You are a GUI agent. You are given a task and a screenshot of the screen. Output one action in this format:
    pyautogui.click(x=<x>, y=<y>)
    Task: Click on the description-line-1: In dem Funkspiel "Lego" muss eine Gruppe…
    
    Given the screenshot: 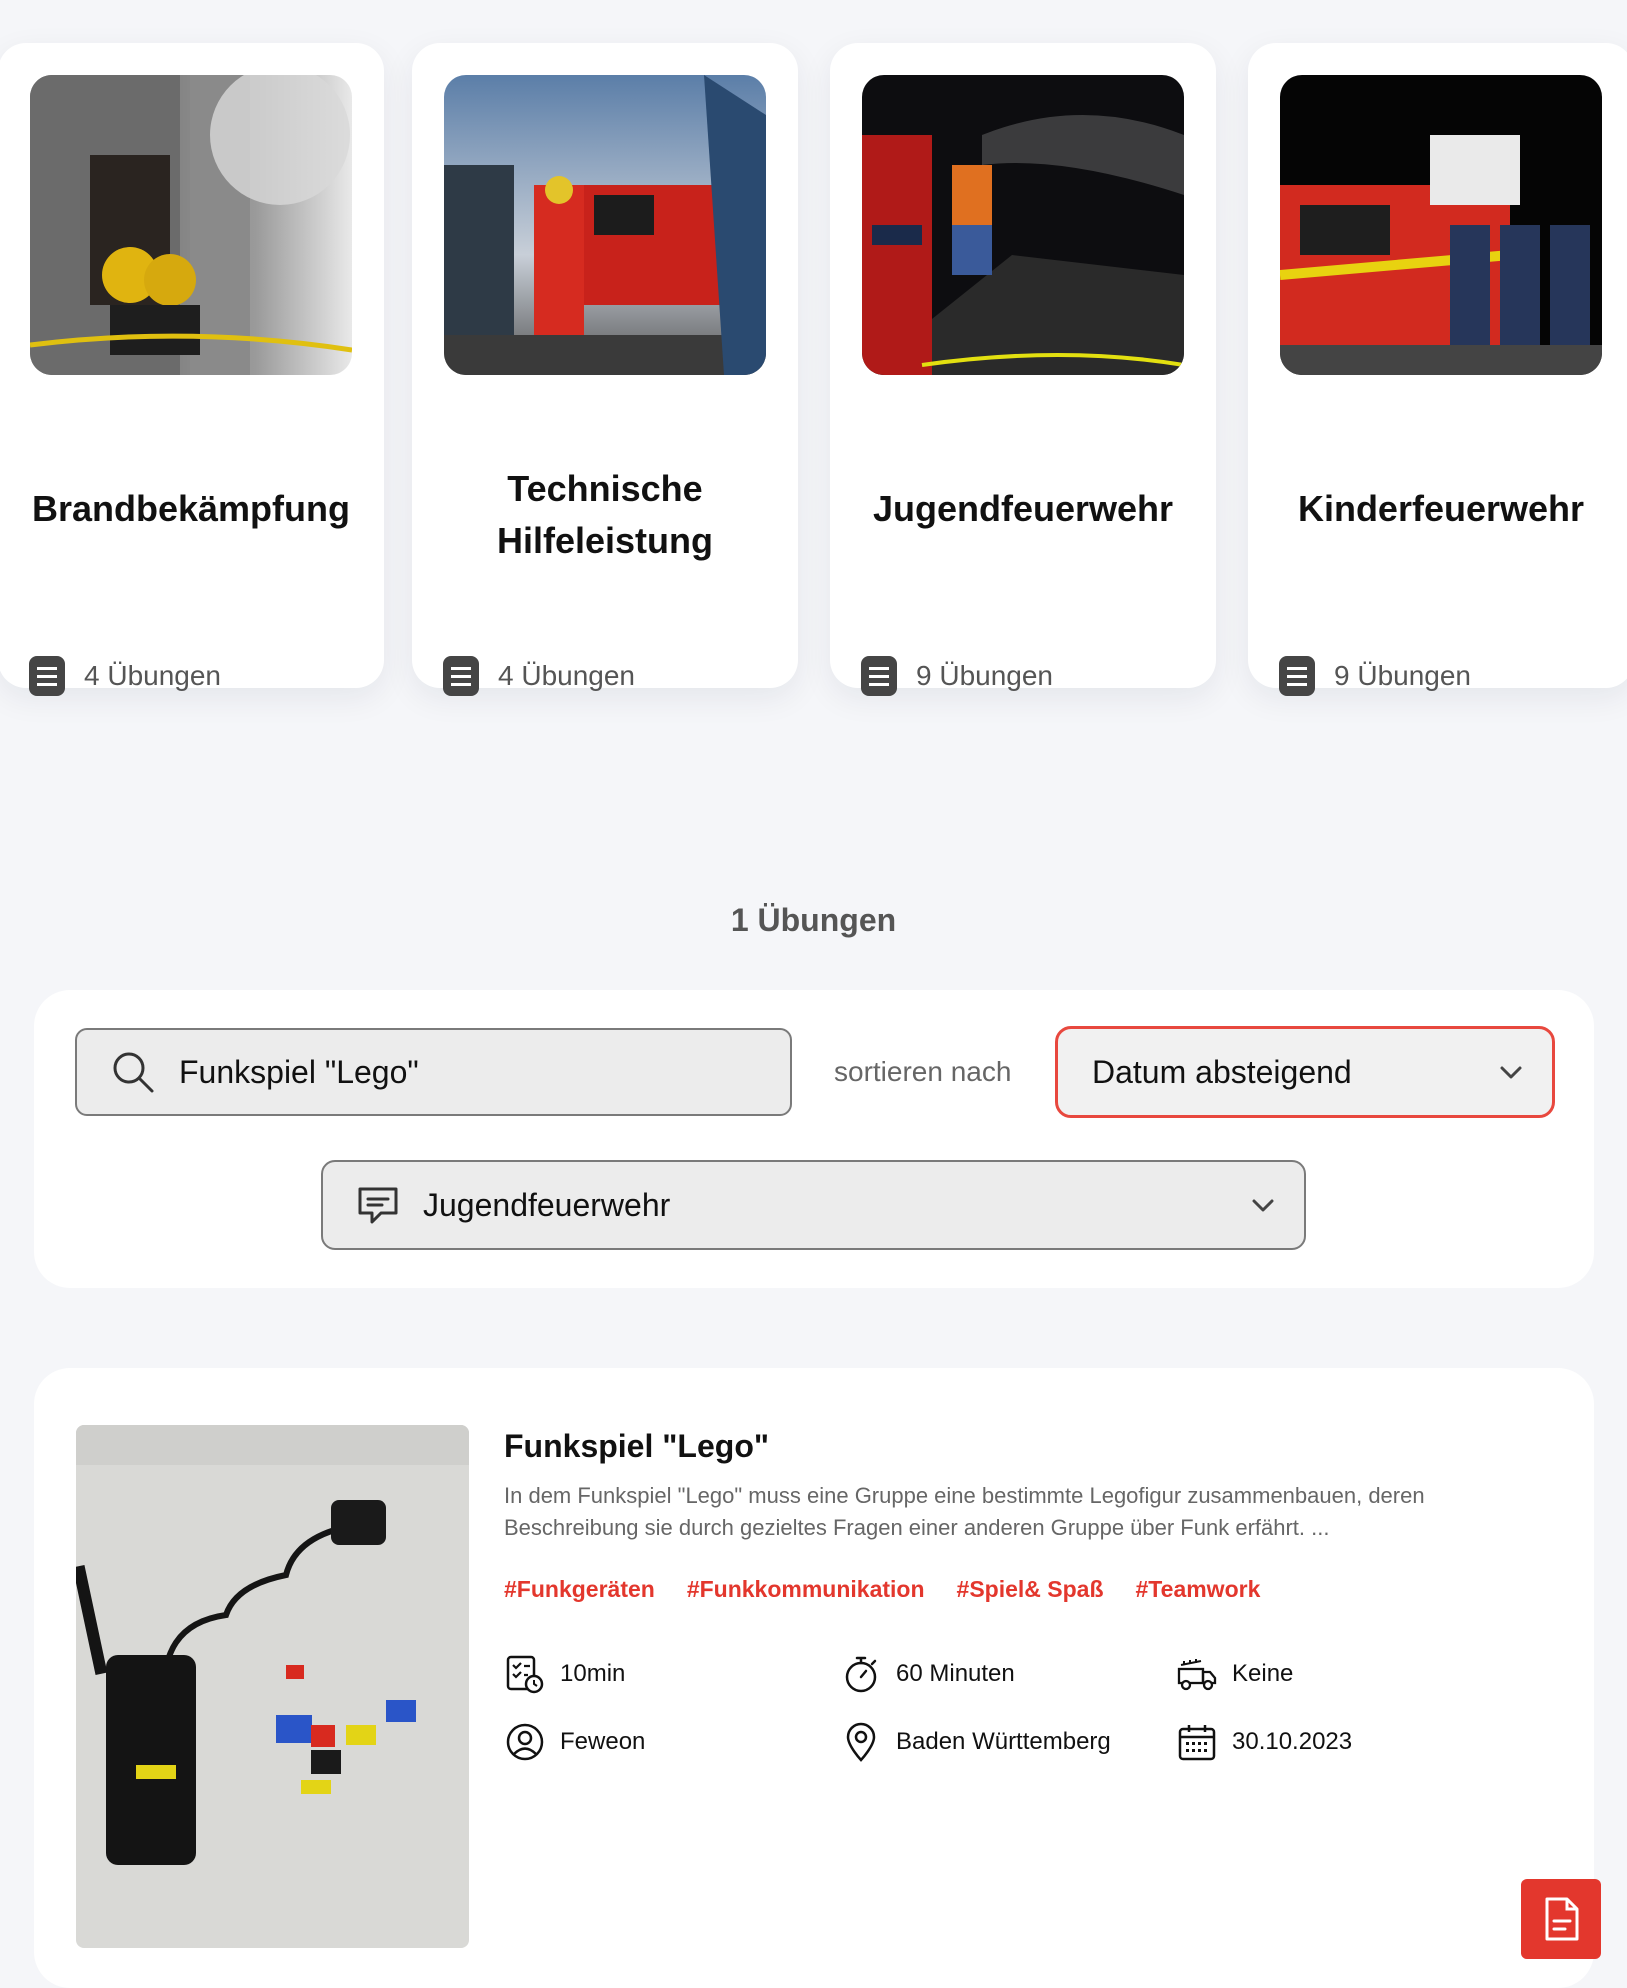 What is the action you would take?
    pyautogui.click(x=964, y=1495)
    